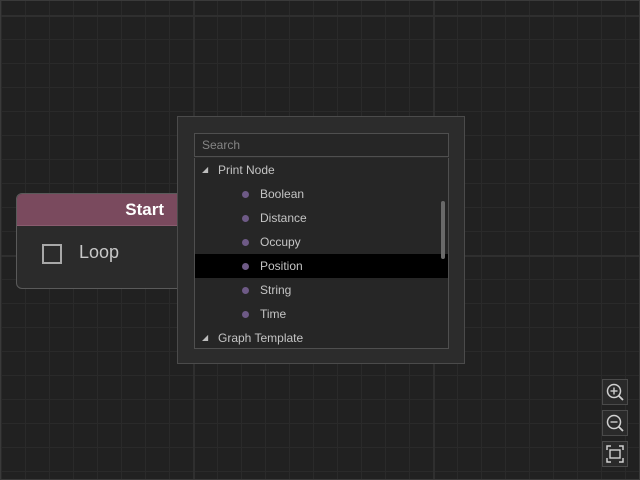  I want to click on tree-item-time: Time, so click(321, 314).